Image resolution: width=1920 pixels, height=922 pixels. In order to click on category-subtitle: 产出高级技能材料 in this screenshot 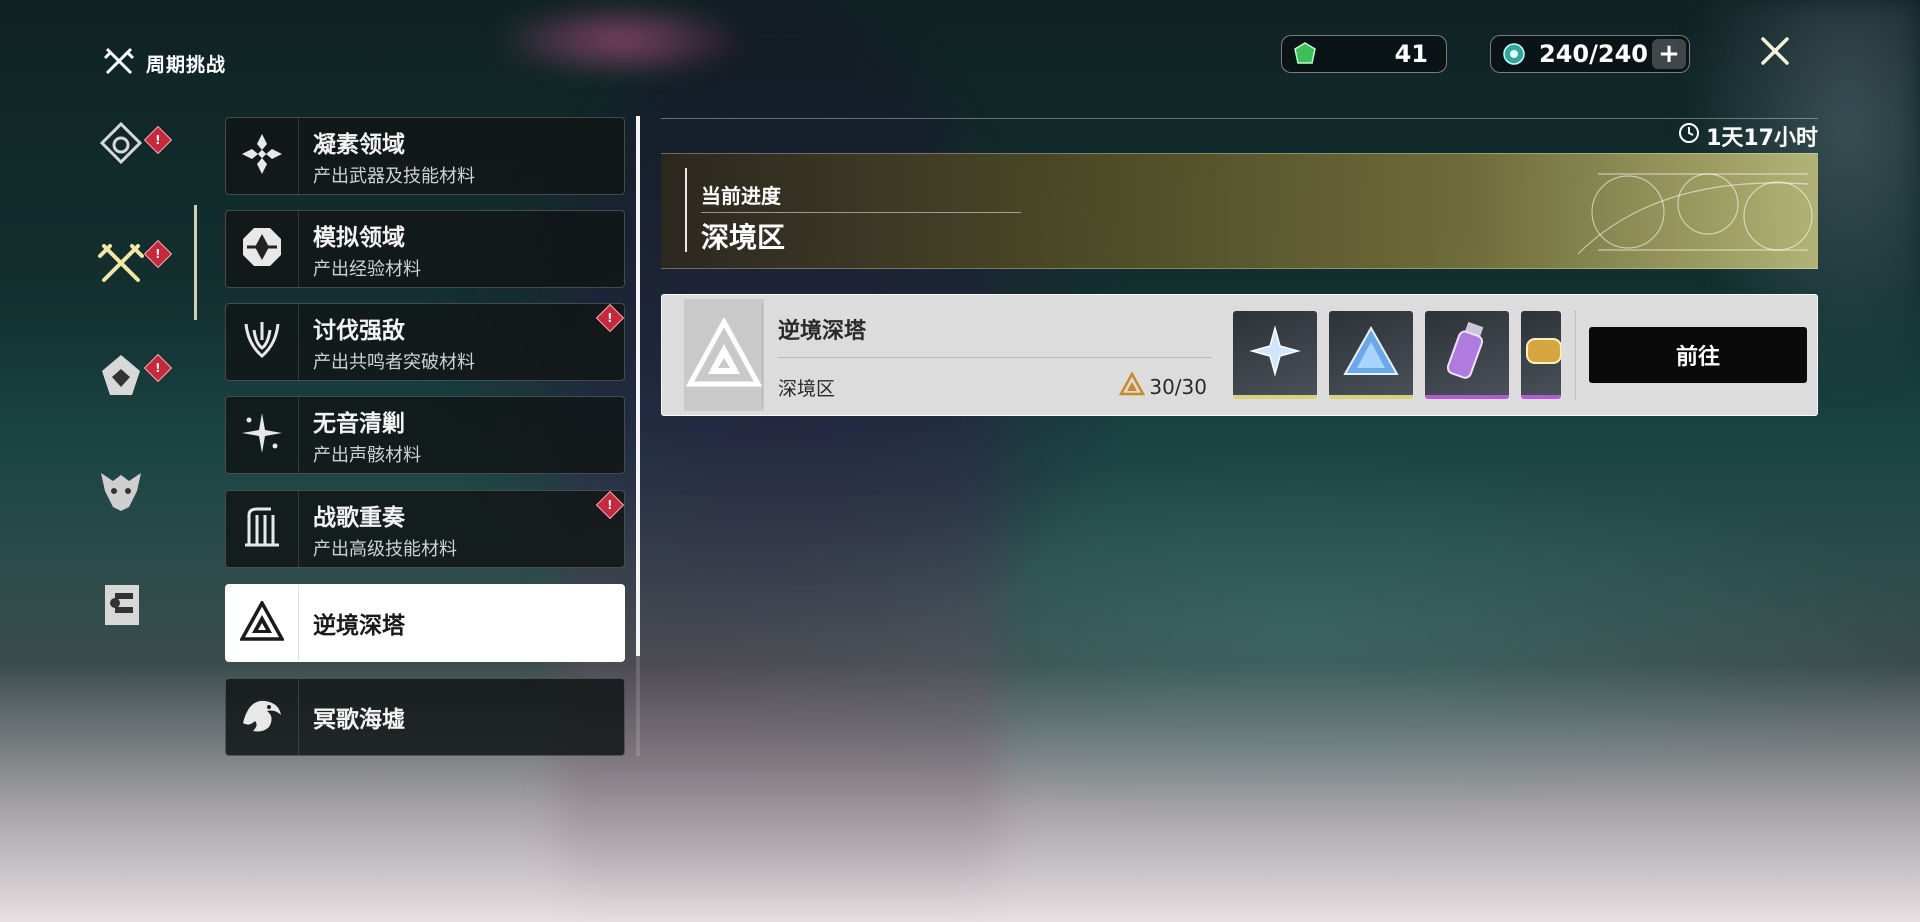, I will do `click(385, 549)`.